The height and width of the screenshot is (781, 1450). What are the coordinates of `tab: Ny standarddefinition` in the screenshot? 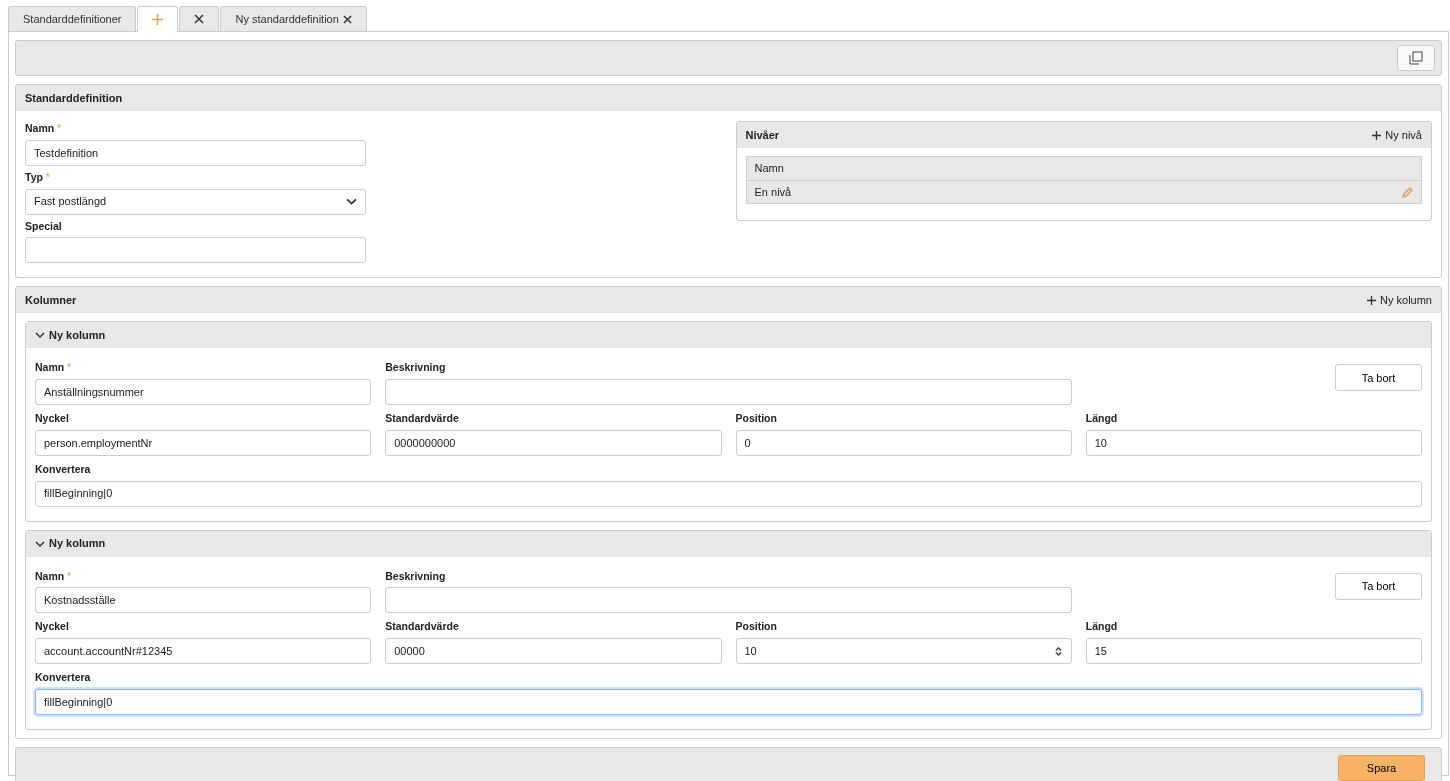 It's located at (293, 18).